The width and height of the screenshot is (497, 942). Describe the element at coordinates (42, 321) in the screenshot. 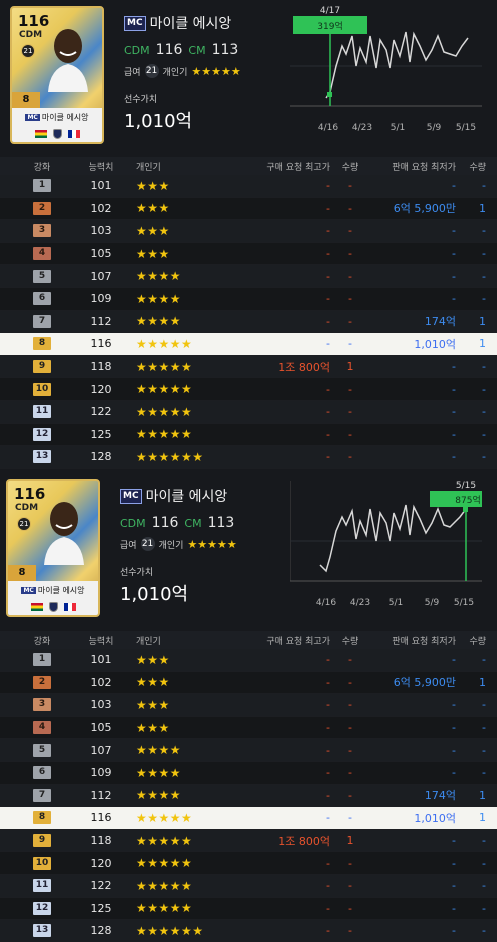

I see `grade-cell: 7` at that location.